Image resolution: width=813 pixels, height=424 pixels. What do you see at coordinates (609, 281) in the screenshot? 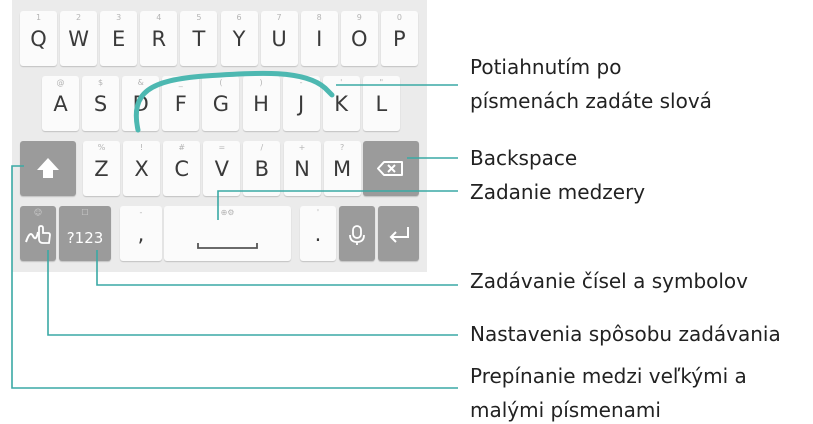
I see `callout-numbers: Zadávanie čísel a symbolov` at bounding box center [609, 281].